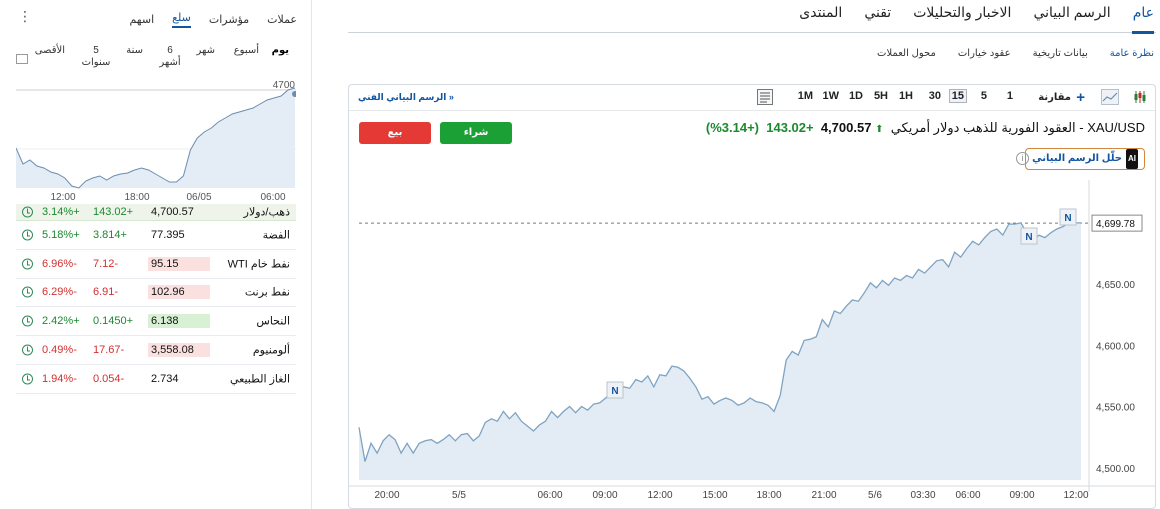 The height and width of the screenshot is (509, 1160). What do you see at coordinates (875, 495) in the screenshot?
I see `x-tick-label: 5/6` at bounding box center [875, 495].